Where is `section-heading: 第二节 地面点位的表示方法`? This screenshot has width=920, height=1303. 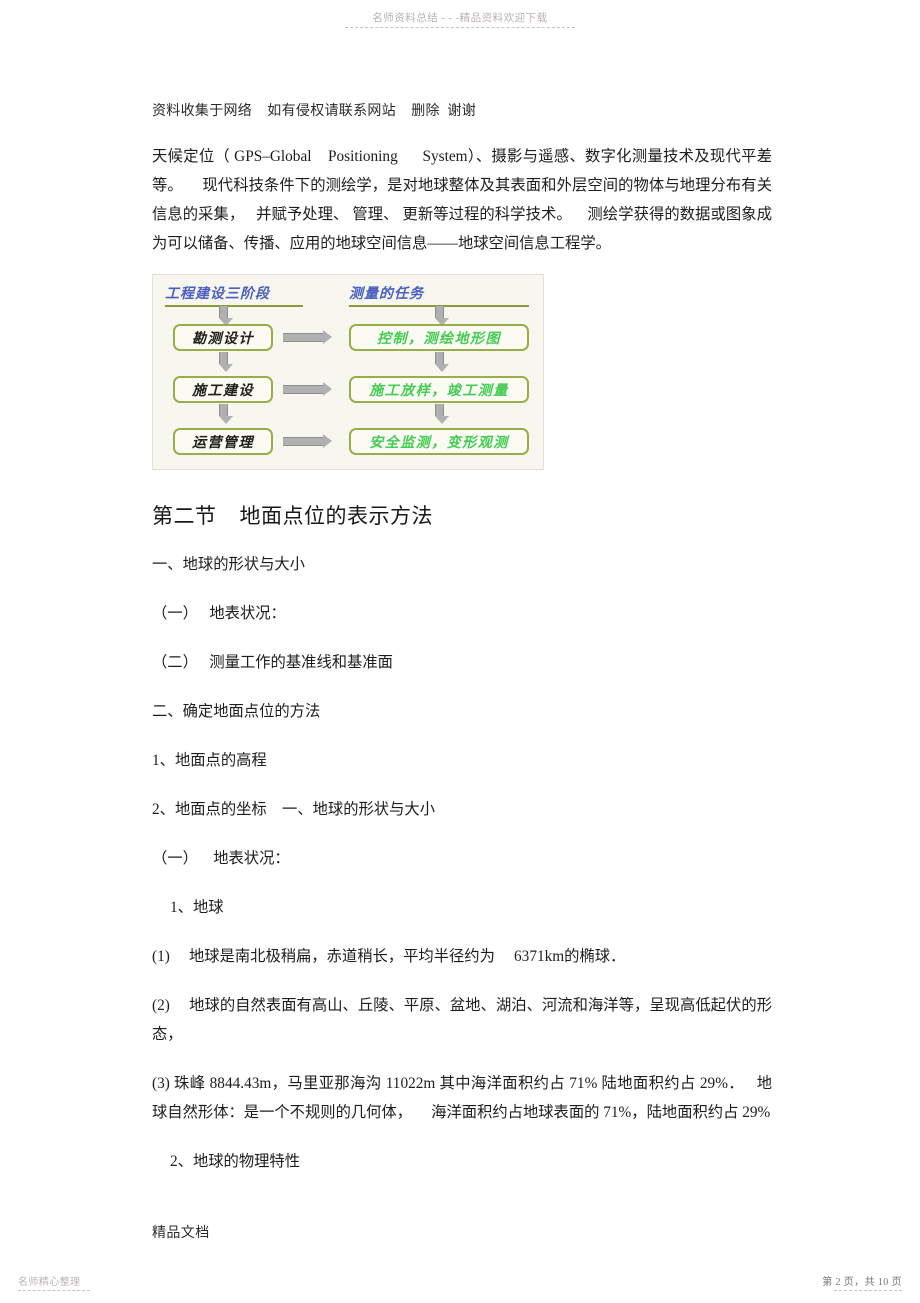 section-heading: 第二节 地面点位的表示方法 is located at coordinates (292, 516).